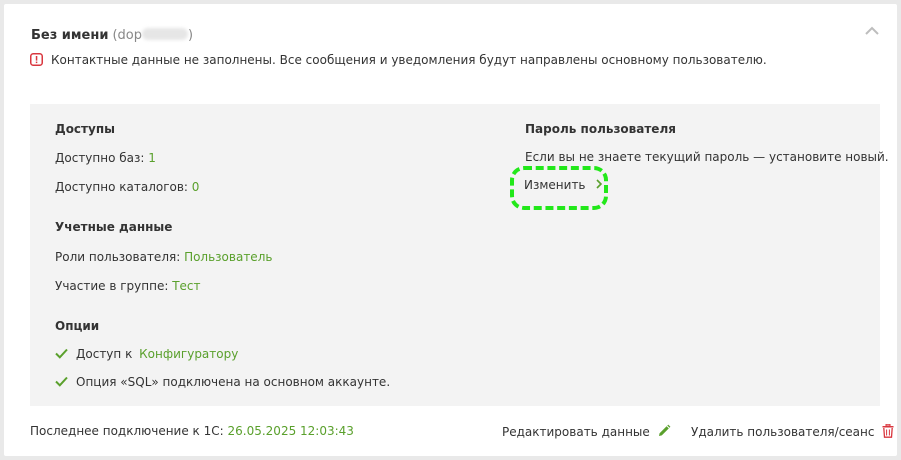 This screenshot has height=460, width=901. Describe the element at coordinates (164, 34) in the screenshot. I see `login-redacted` at that location.